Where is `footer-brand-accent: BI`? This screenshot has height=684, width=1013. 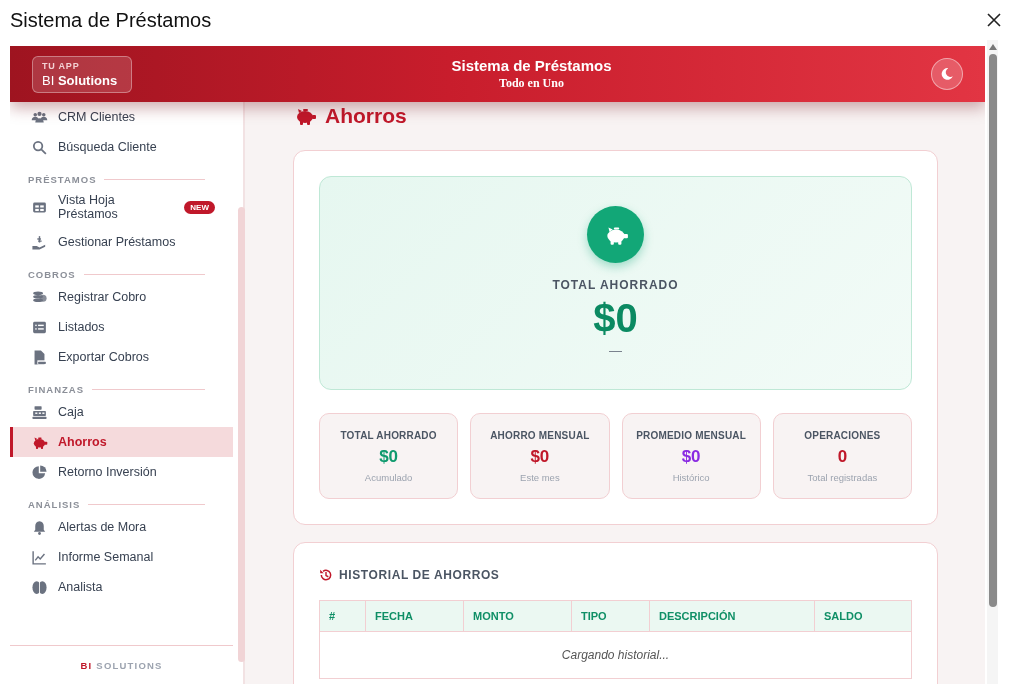 footer-brand-accent: BI is located at coordinates (86, 665).